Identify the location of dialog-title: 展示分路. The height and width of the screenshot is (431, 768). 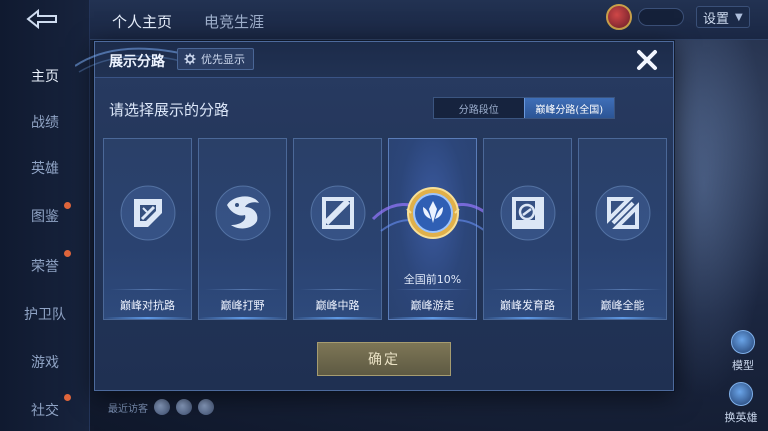
(137, 62).